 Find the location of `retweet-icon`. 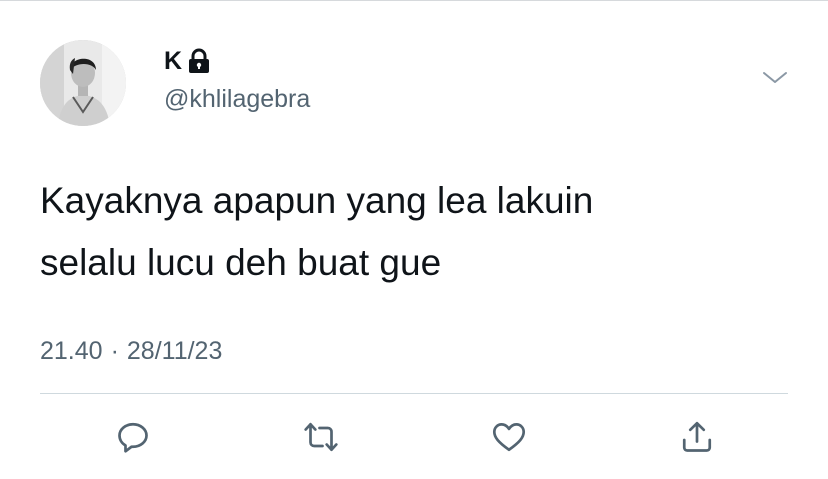

retweet-icon is located at coordinates (321, 437).